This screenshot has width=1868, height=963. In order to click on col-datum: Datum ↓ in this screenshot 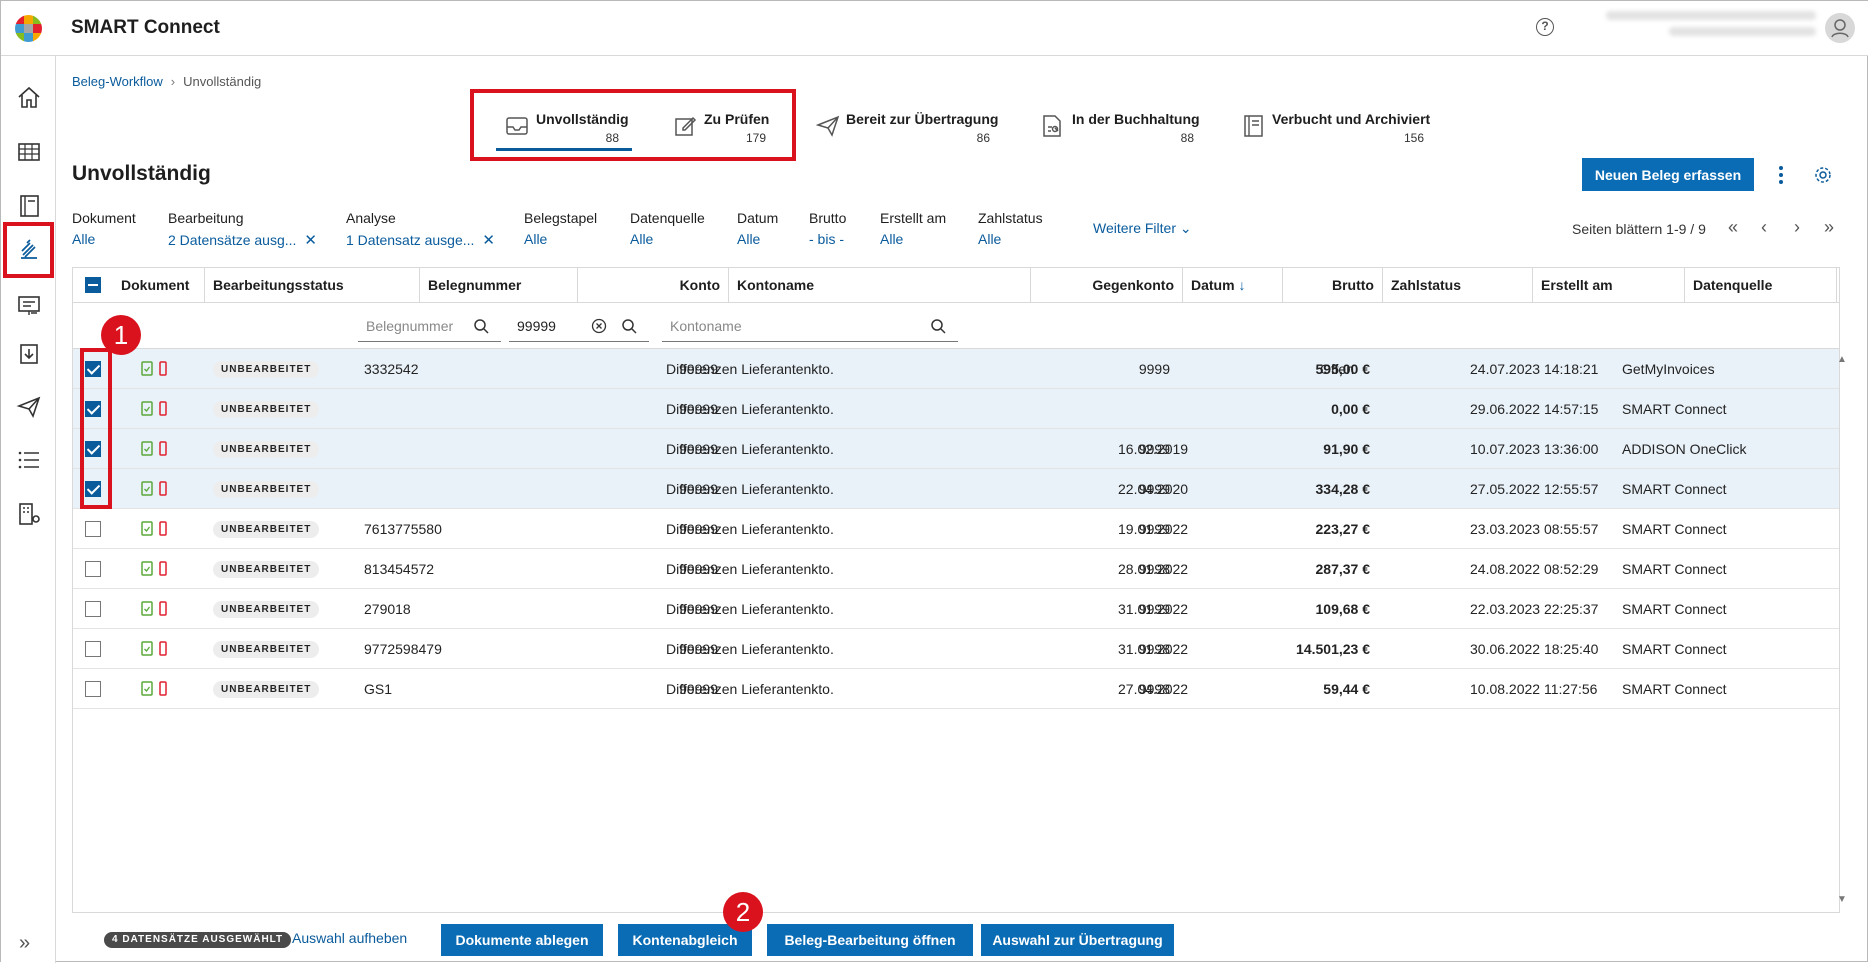, I will do `click(1233, 285)`.